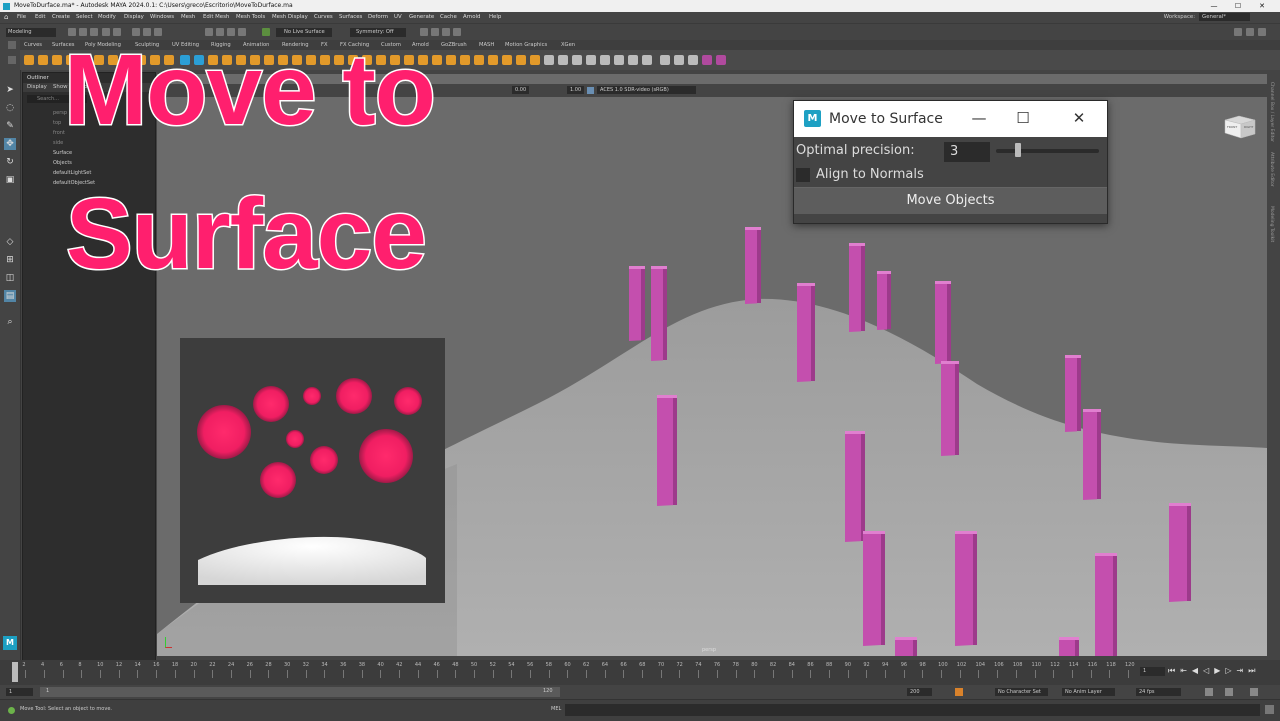 This screenshot has width=1280, height=721. What do you see at coordinates (1186, 670) in the screenshot?
I see `step-back-key-icon: ⇤` at bounding box center [1186, 670].